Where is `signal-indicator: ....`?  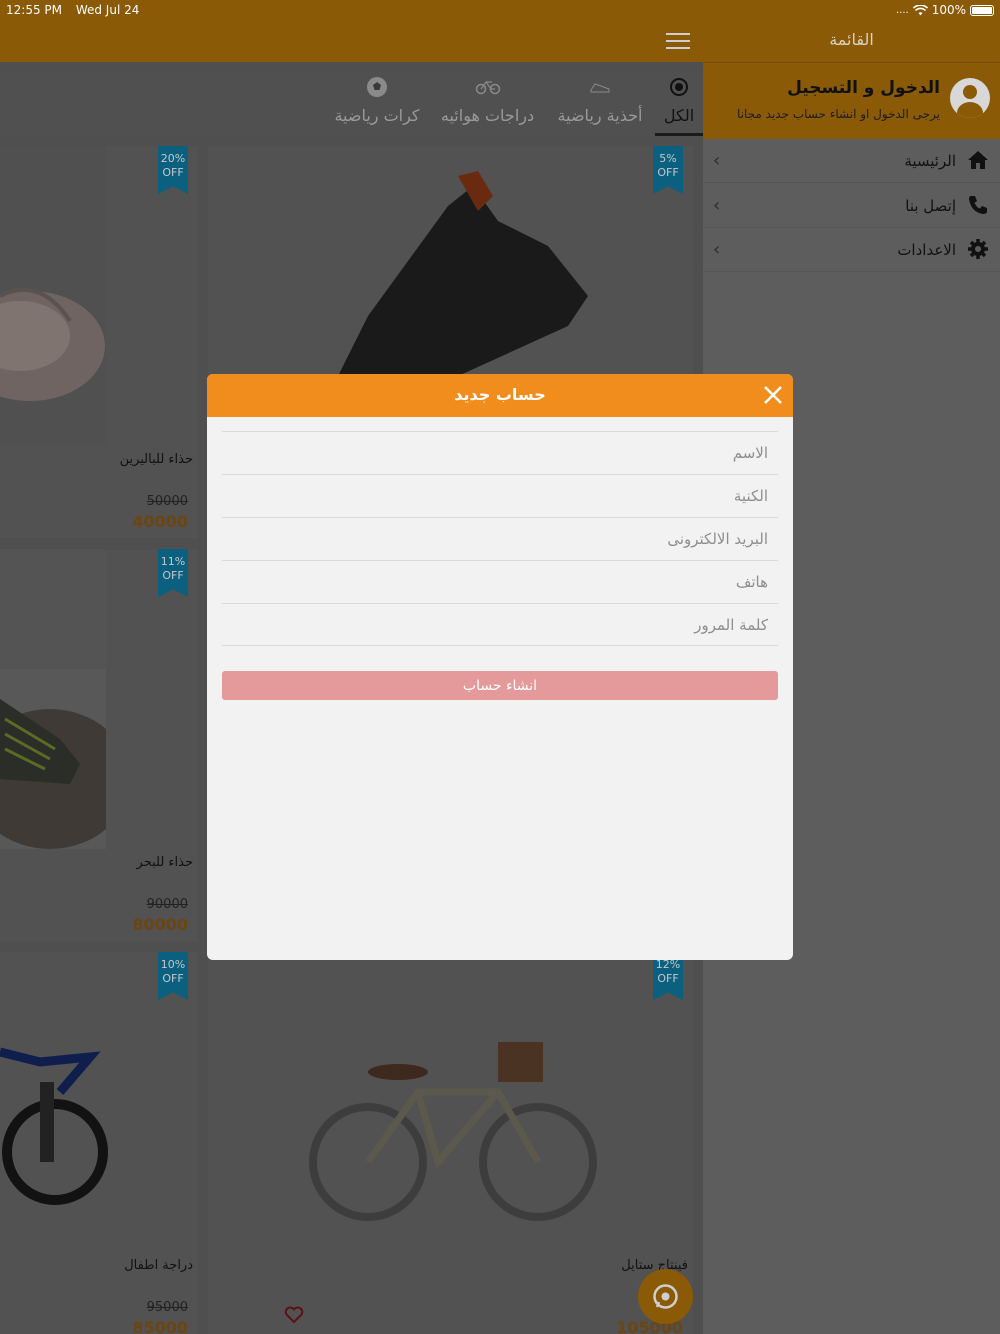 signal-indicator: .... is located at coordinates (902, 10).